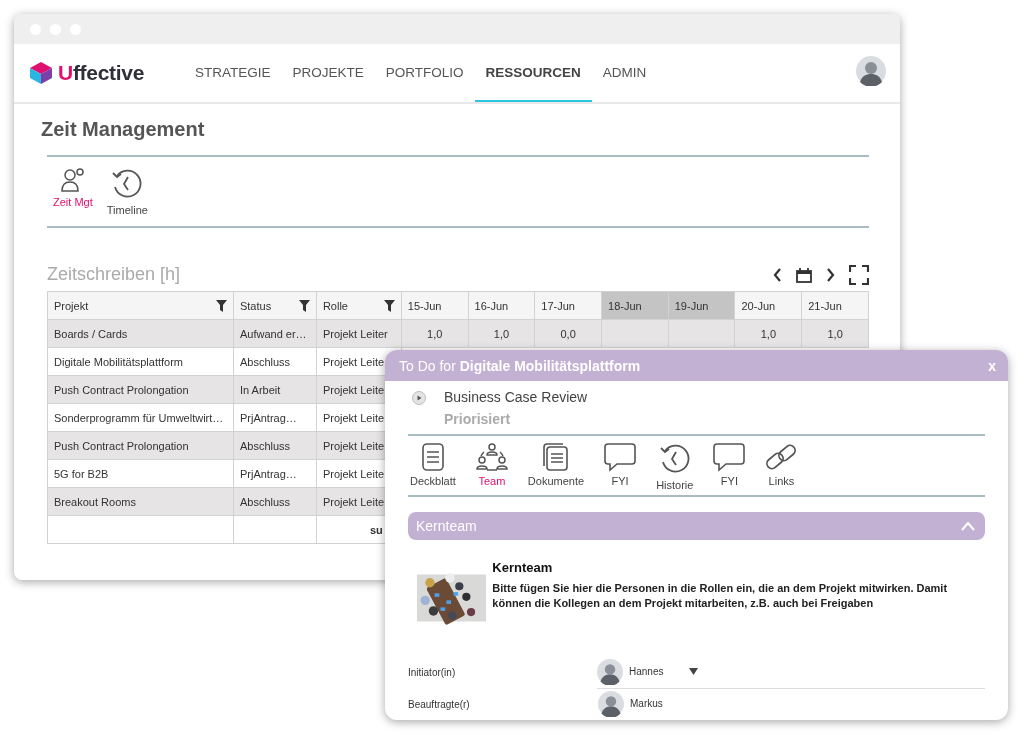 This screenshot has height=737, width=1024. Describe the element at coordinates (447, 526) in the screenshot. I see `section-title: Kernteam` at that location.